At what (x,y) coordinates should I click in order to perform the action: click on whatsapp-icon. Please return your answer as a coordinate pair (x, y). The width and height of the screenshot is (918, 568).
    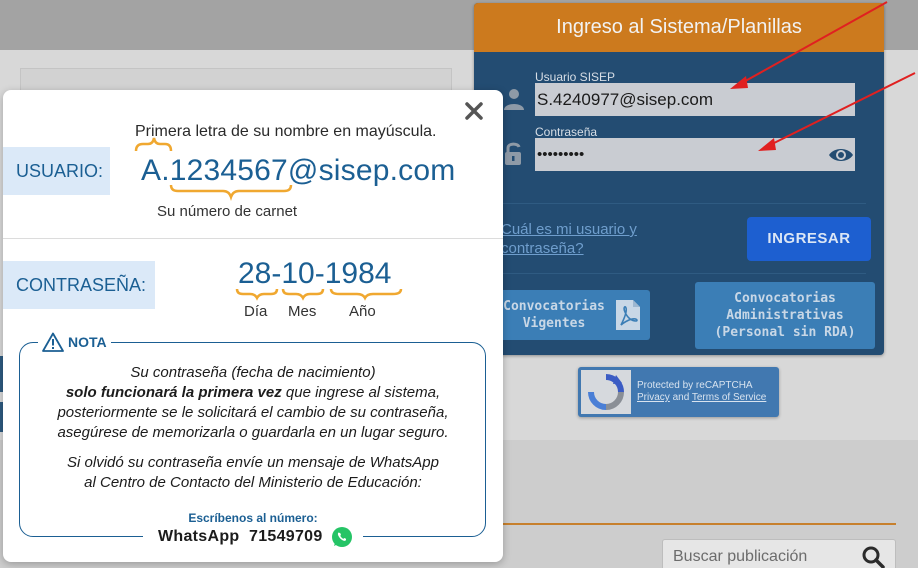
    Looking at the image, I should click on (342, 537).